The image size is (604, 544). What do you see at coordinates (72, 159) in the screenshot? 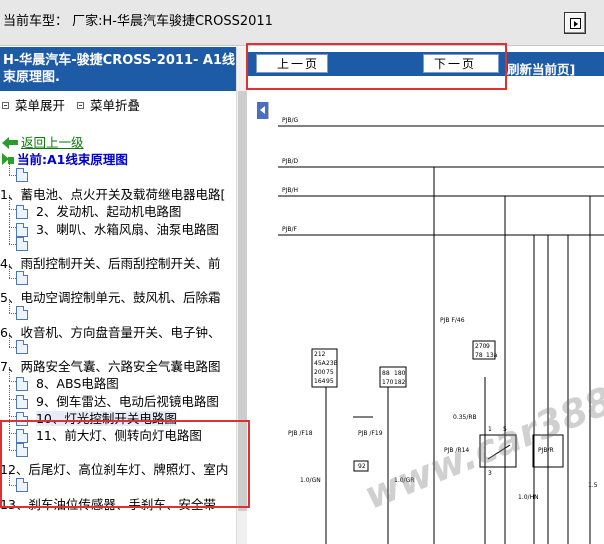
I see `current-item-label: 当前:A1线束原理图` at bounding box center [72, 159].